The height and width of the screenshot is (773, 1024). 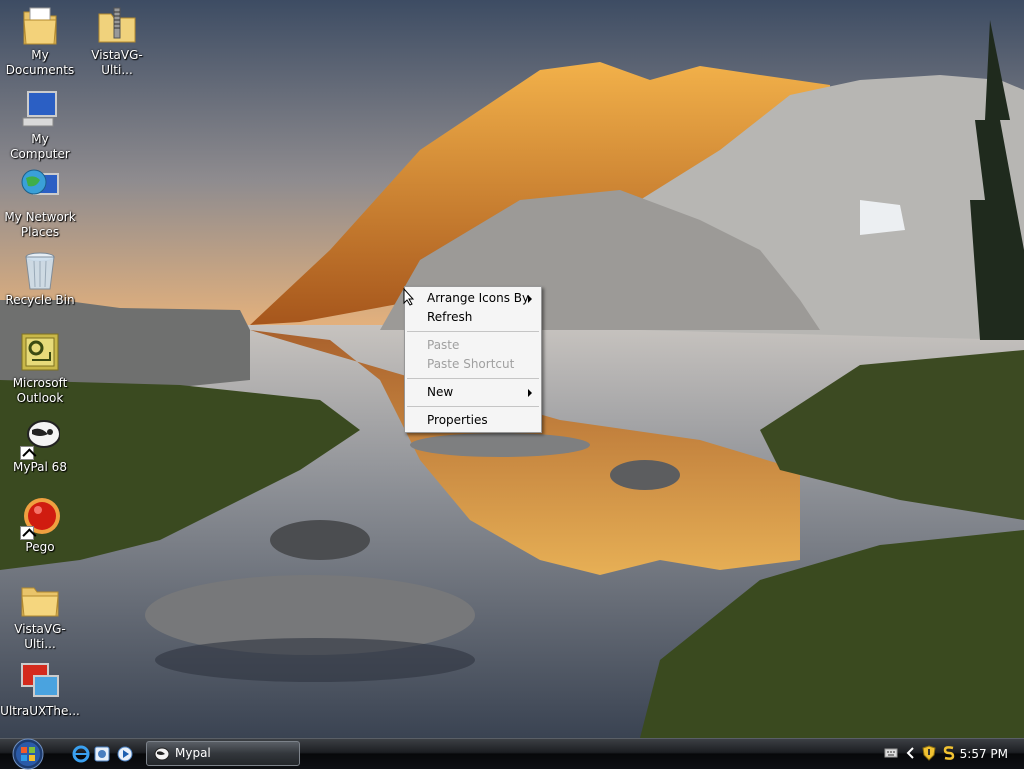 I want to click on s-app-icon, so click(x=949, y=753).